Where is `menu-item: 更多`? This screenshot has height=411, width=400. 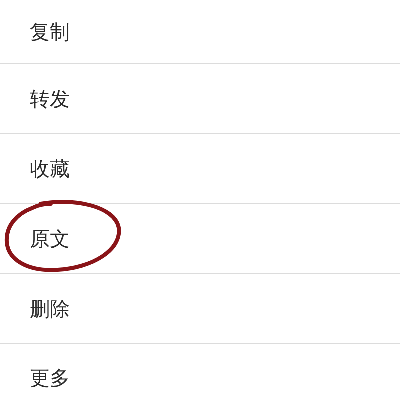 menu-item: 更多 is located at coordinates (50, 378).